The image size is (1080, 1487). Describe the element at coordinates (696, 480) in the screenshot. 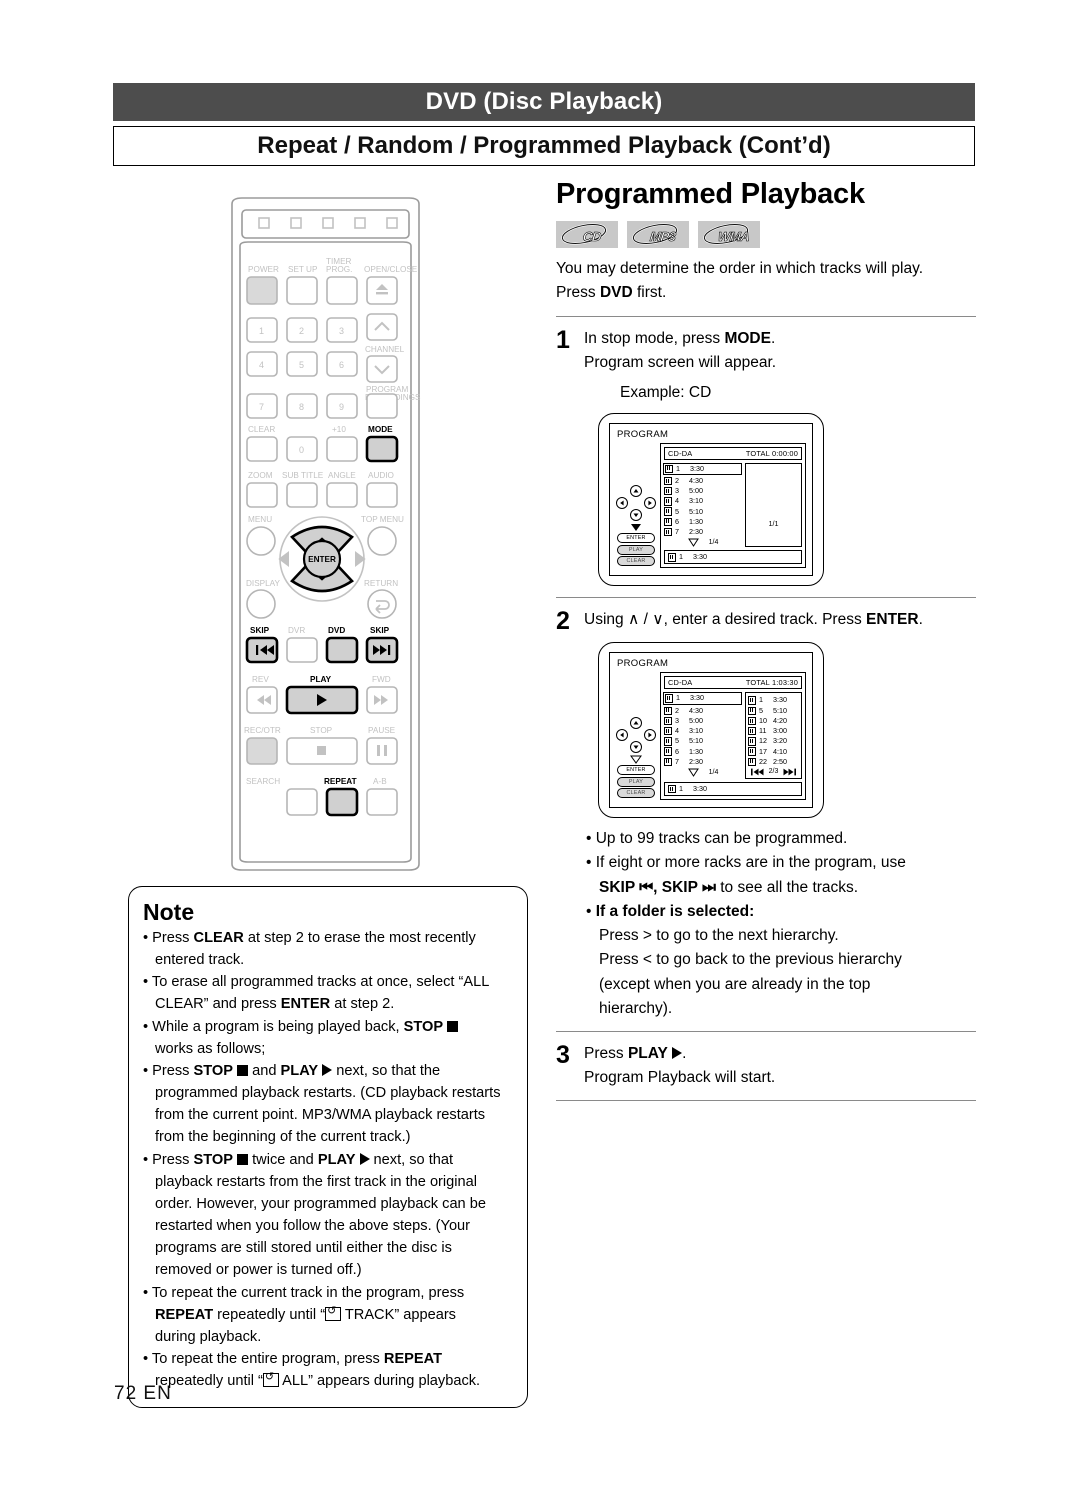

I see `track-time: 4:30` at that location.